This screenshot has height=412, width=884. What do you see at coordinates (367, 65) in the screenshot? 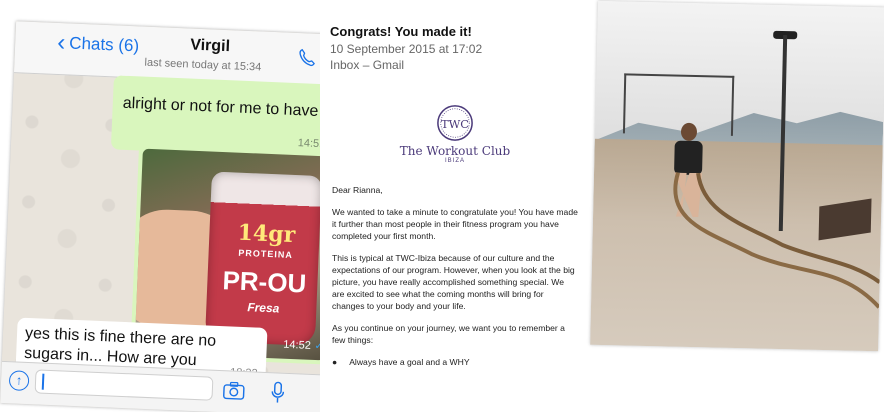
I see `email-folder: Inbox – Gmail` at bounding box center [367, 65].